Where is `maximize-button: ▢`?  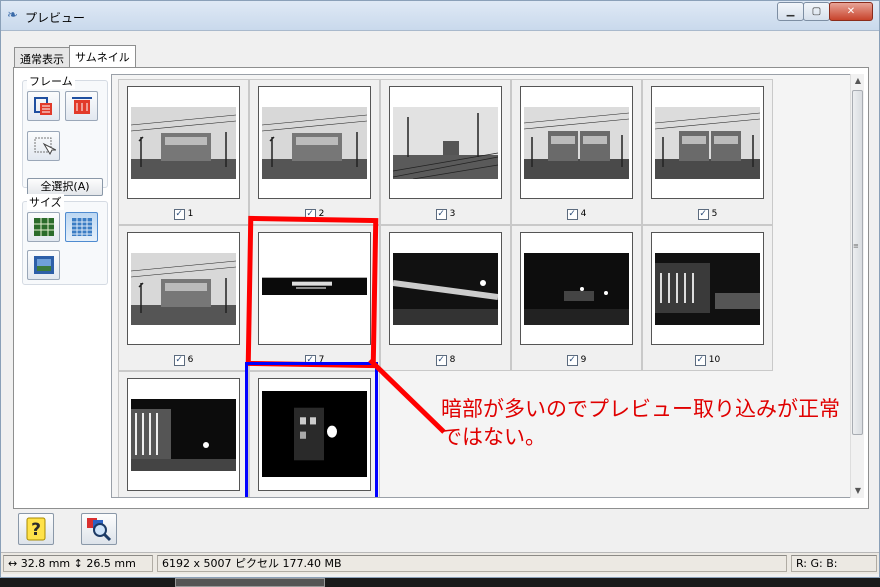
maximize-button: ▢ is located at coordinates (816, 11).